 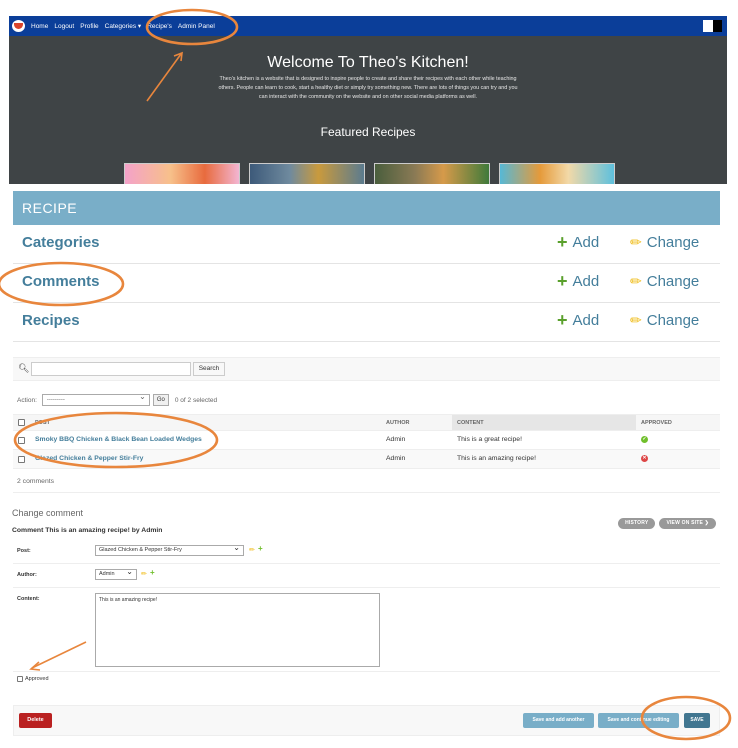 What do you see at coordinates (252, 550) in the screenshot?
I see `edit-post-pencil-icon: ✏` at bounding box center [252, 550].